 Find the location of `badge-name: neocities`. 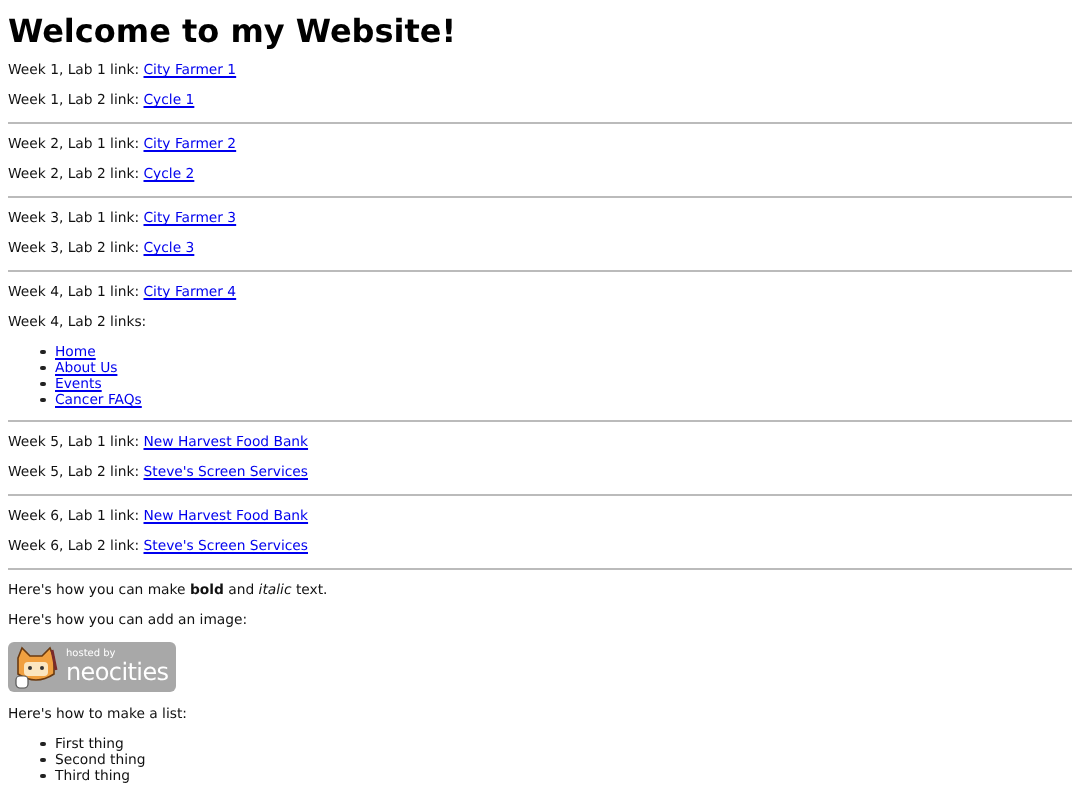

badge-name: neocities is located at coordinates (117, 672).